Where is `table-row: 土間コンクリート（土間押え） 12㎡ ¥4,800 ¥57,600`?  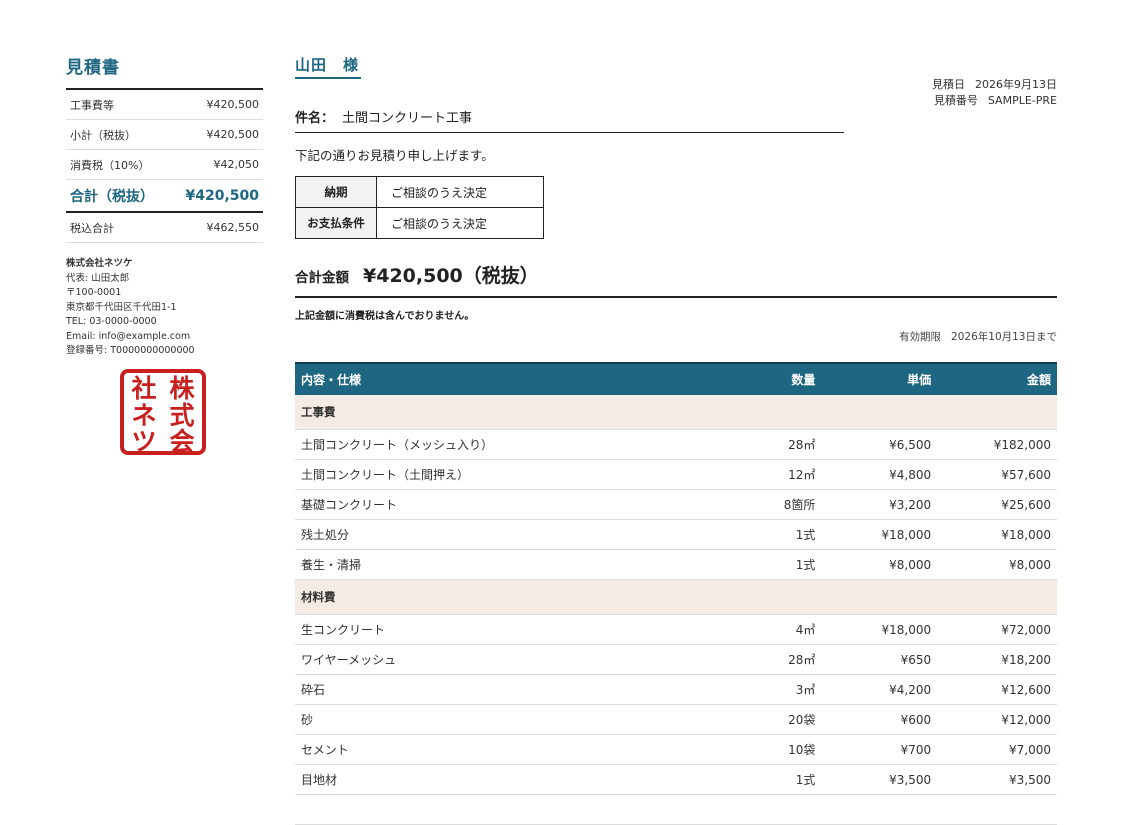 table-row: 土間コンクリート（土間押え） 12㎡ ¥4,800 ¥57,600 is located at coordinates (676, 474).